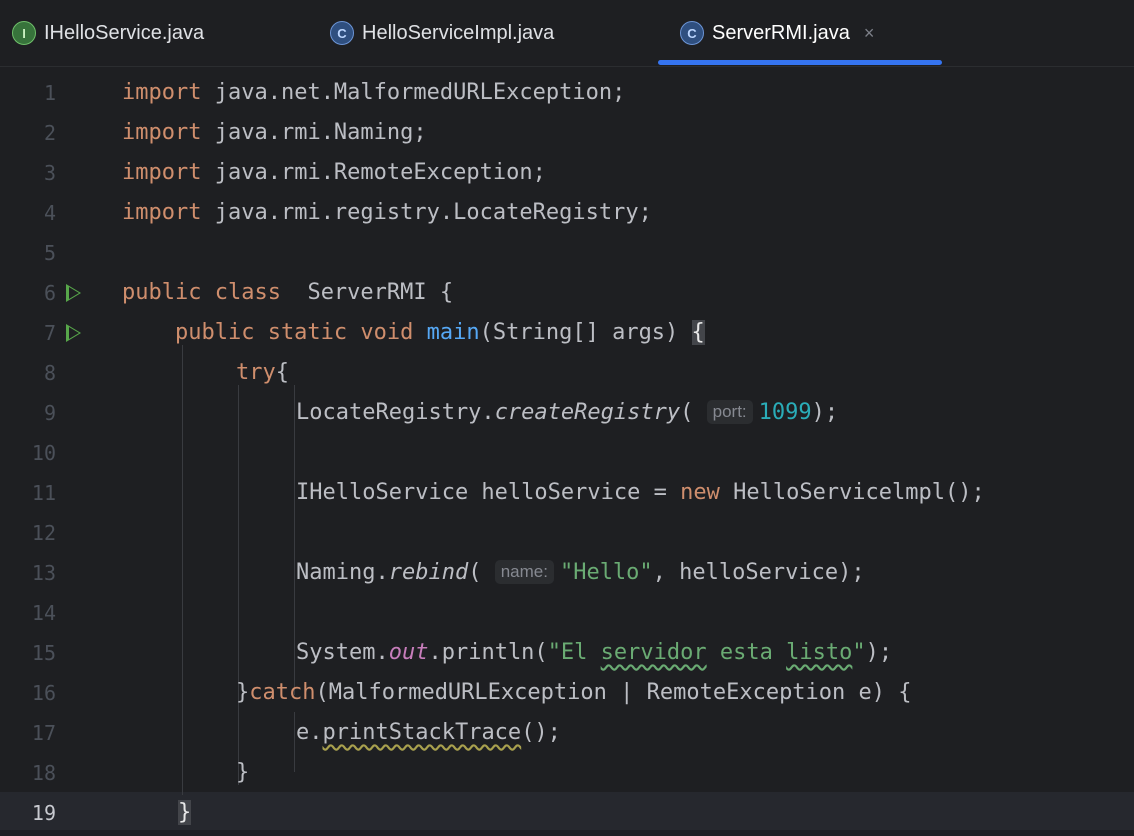 The image size is (1134, 836). What do you see at coordinates (453, 332) in the screenshot?
I see `method-name: main` at bounding box center [453, 332].